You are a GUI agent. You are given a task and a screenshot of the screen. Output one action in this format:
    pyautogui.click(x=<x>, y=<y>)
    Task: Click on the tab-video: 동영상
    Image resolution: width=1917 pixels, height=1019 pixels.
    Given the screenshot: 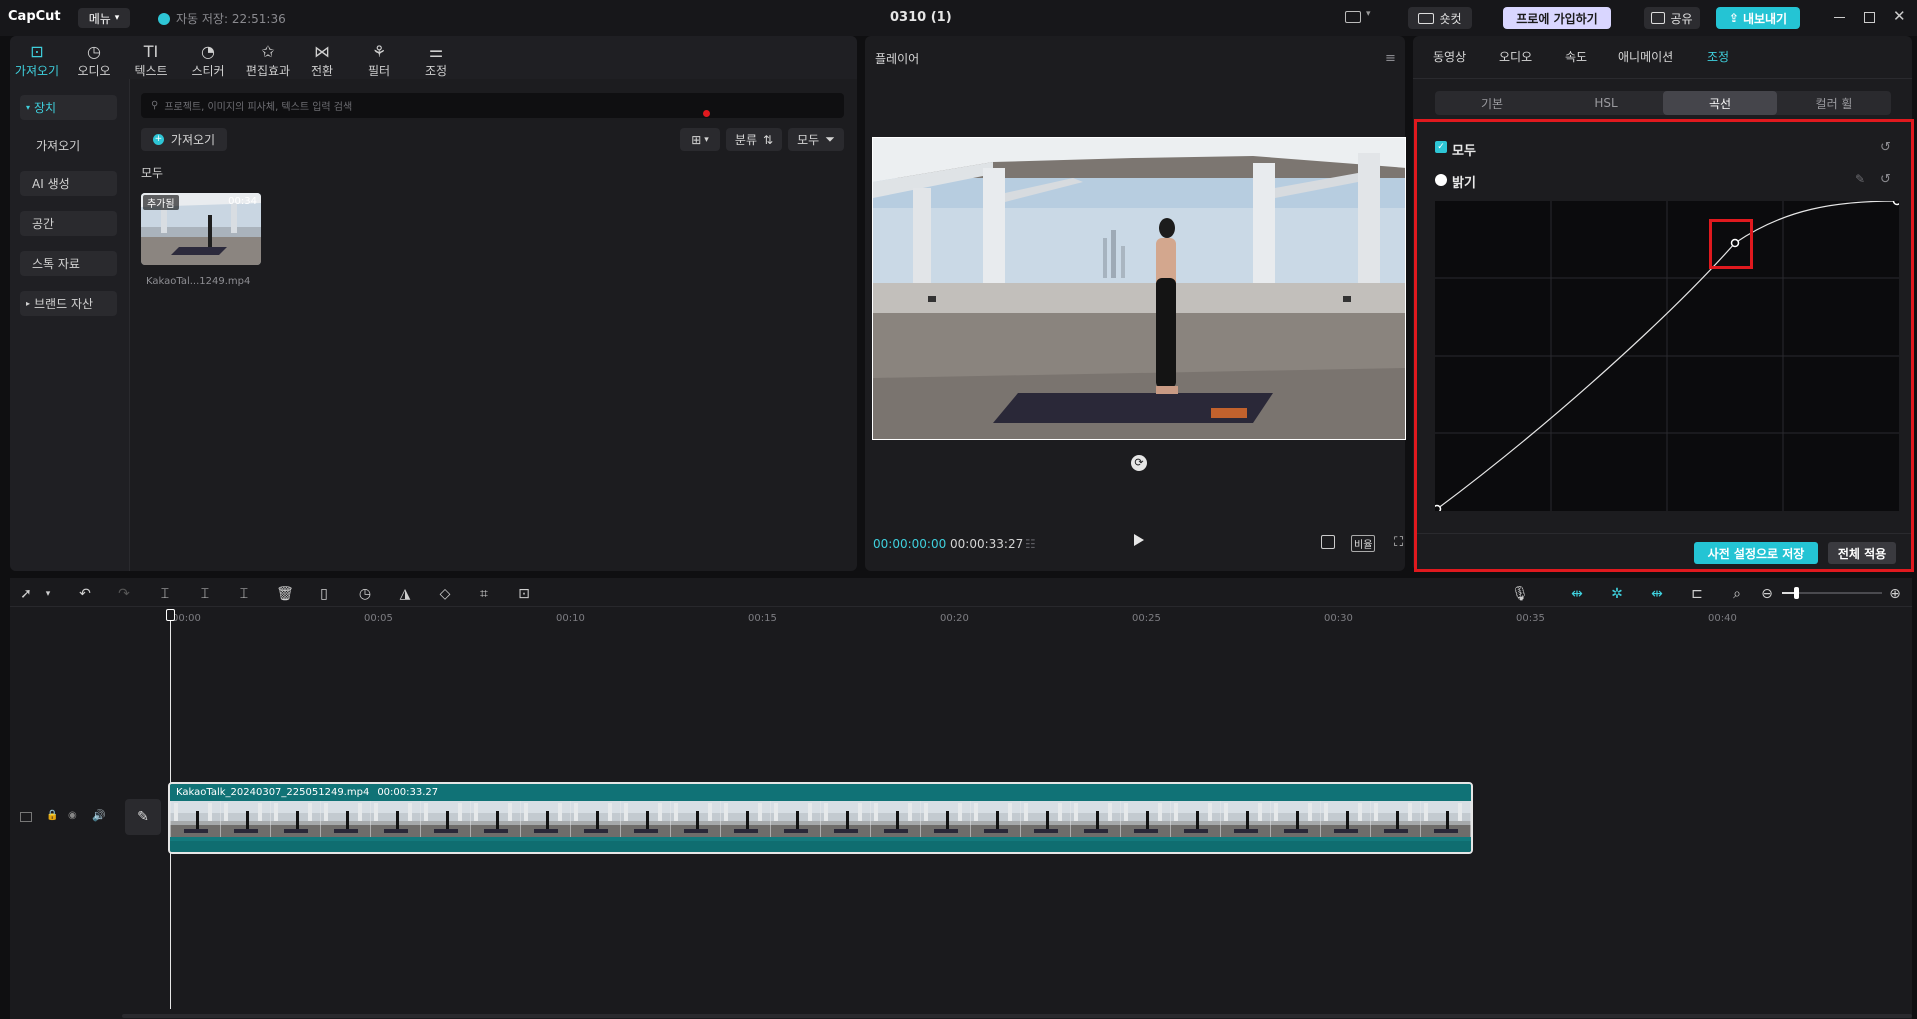 What is the action you would take?
    pyautogui.click(x=1449, y=56)
    